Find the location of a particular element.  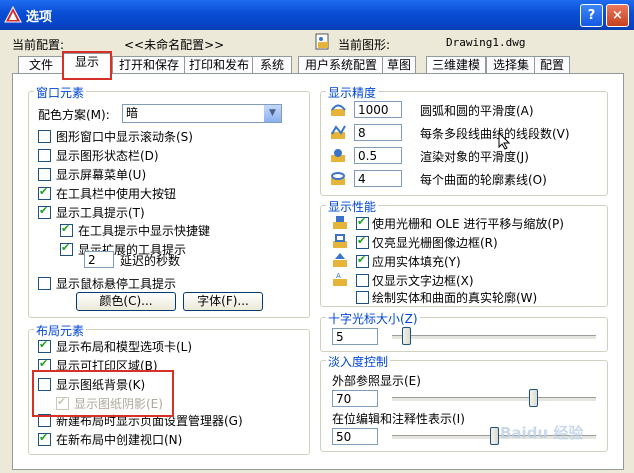

xref-display-label: 外部参照显示(E) is located at coordinates (376, 381).